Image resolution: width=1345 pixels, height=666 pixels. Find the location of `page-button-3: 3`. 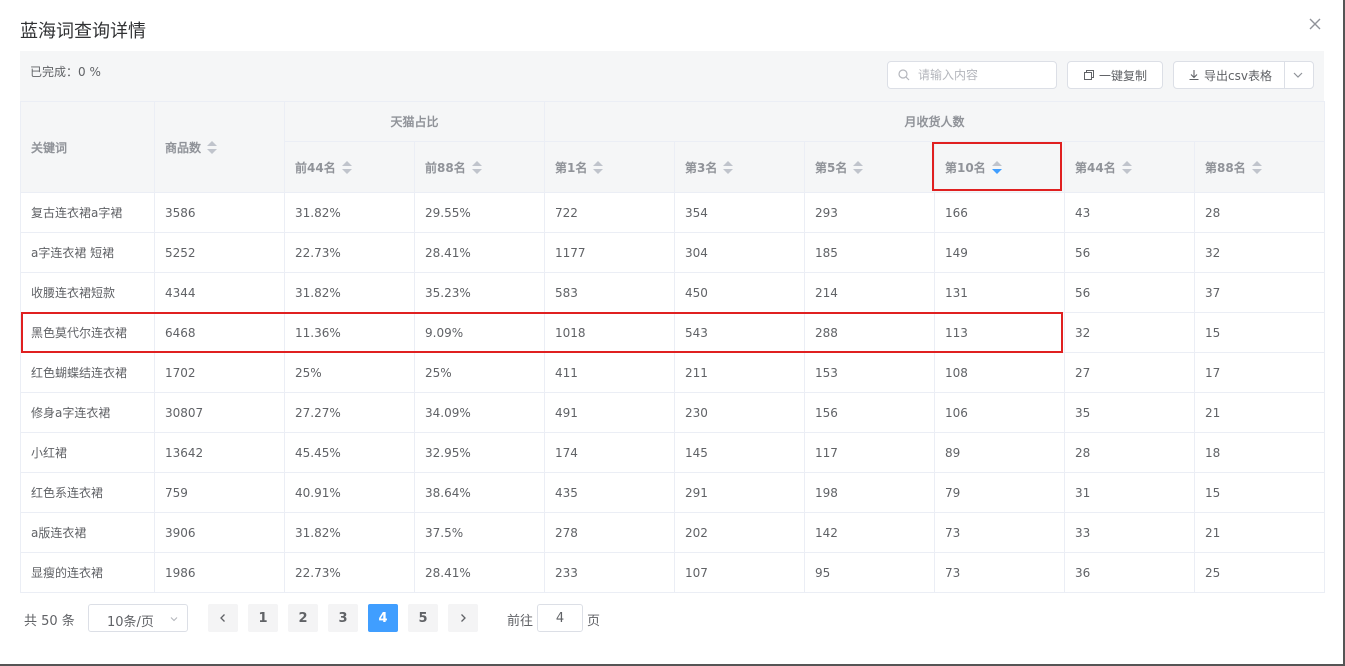

page-button-3: 3 is located at coordinates (343, 618).